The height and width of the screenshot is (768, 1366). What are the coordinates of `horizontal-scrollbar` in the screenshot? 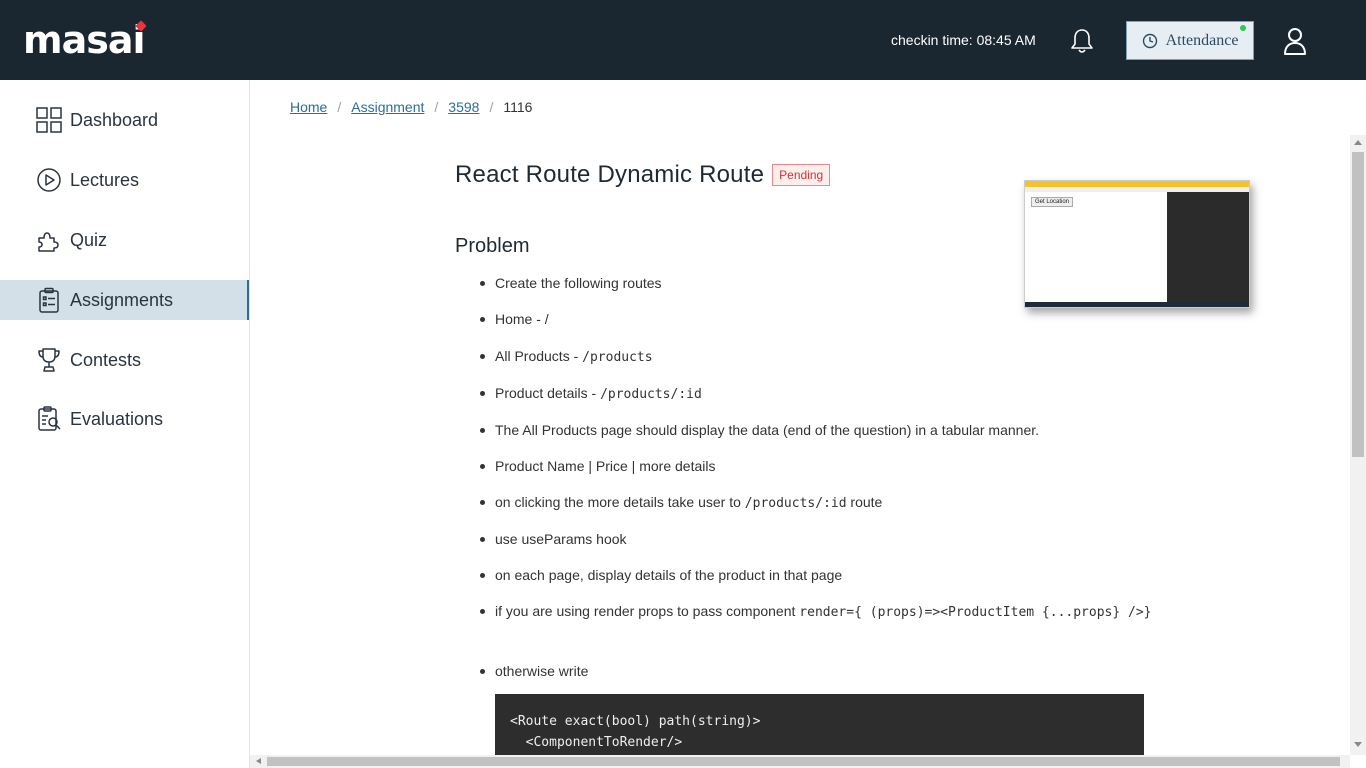 It's located at (800, 761).